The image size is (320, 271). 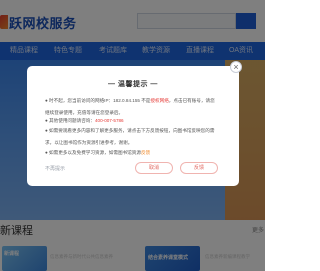 What do you see at coordinates (199, 168) in the screenshot?
I see `feedback-button: 反馈` at bounding box center [199, 168].